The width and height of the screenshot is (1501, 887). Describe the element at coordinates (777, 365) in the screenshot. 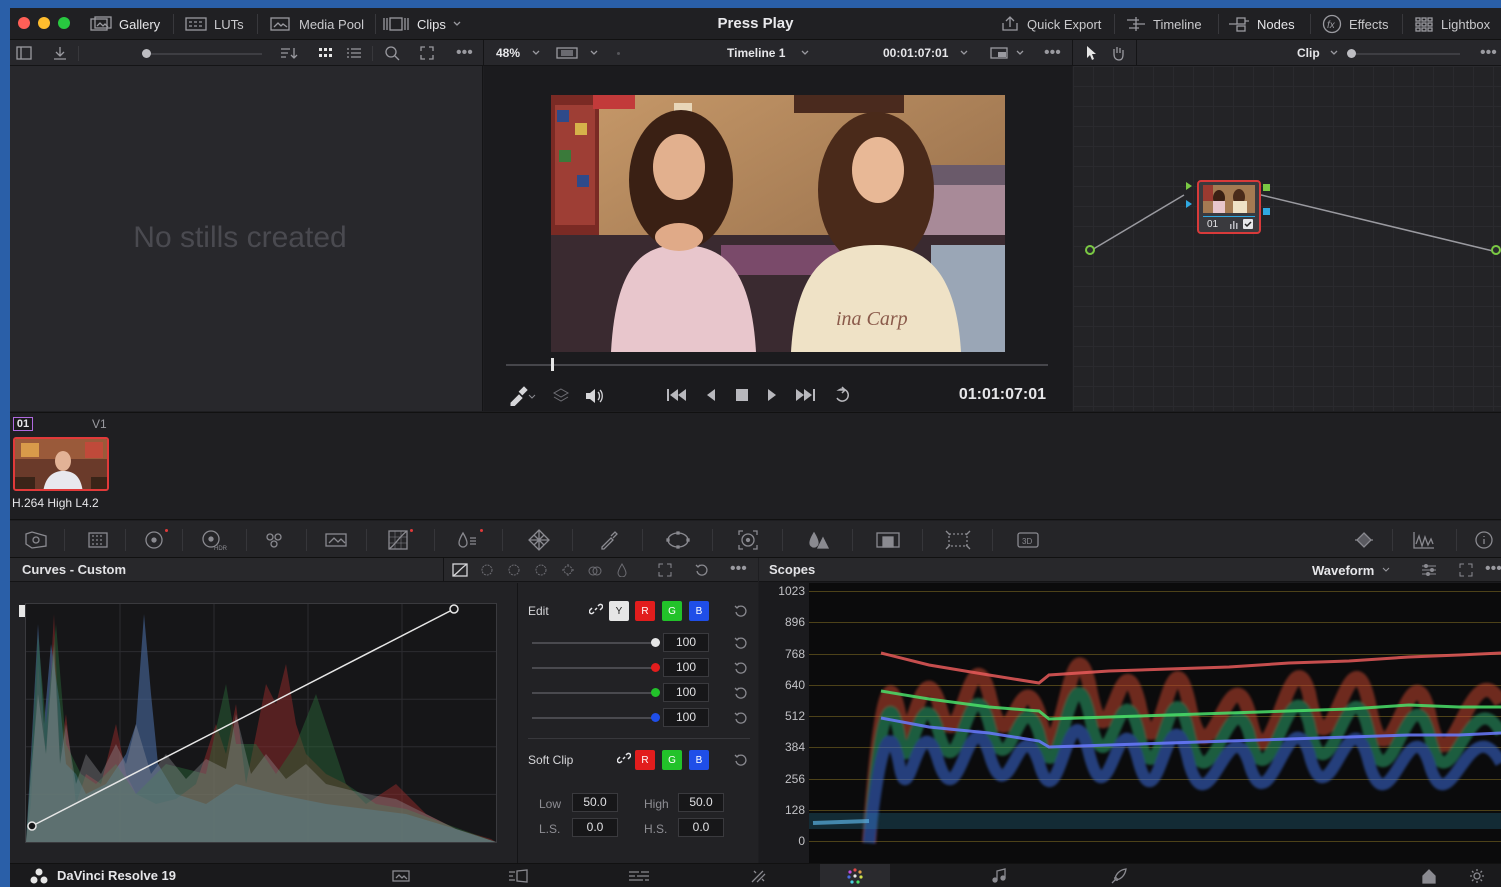

I see `scrub-bar` at that location.